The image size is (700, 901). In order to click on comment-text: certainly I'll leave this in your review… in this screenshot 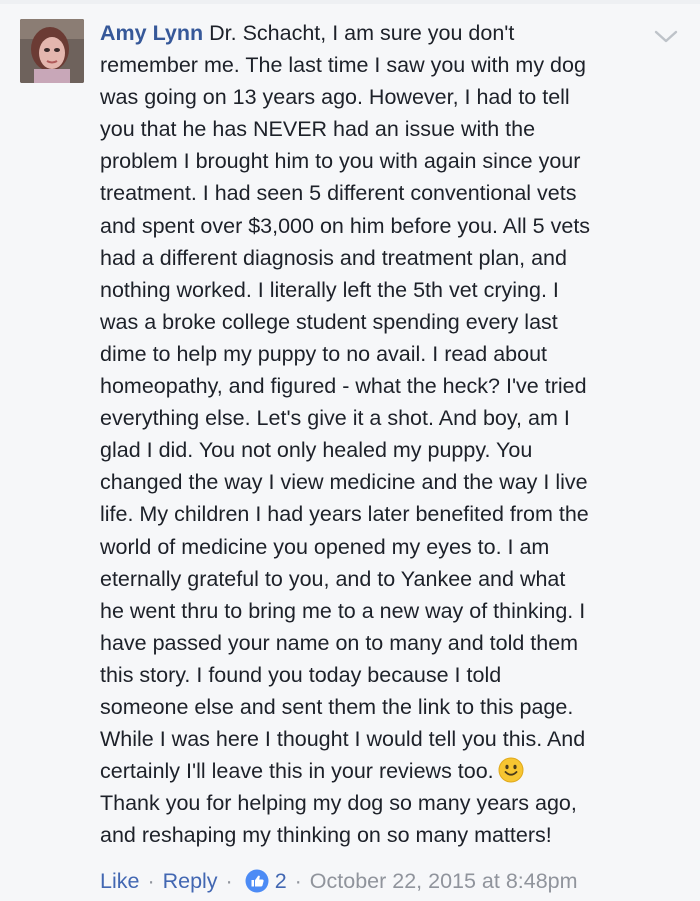, I will do `click(297, 771)`.